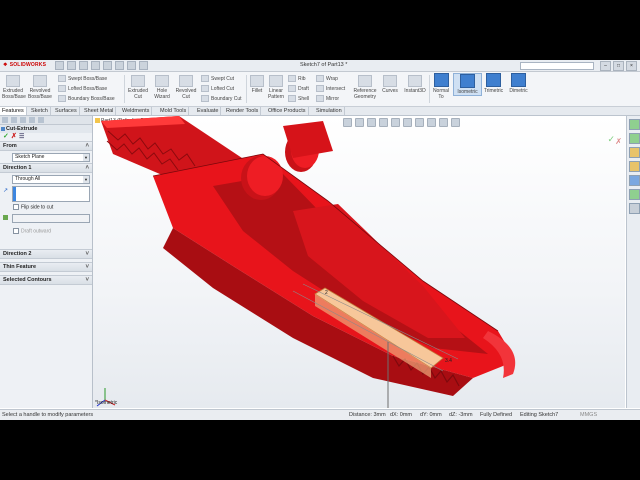 The height and width of the screenshot is (480, 640). I want to click on collapse-icon: ˄, so click(87, 168).